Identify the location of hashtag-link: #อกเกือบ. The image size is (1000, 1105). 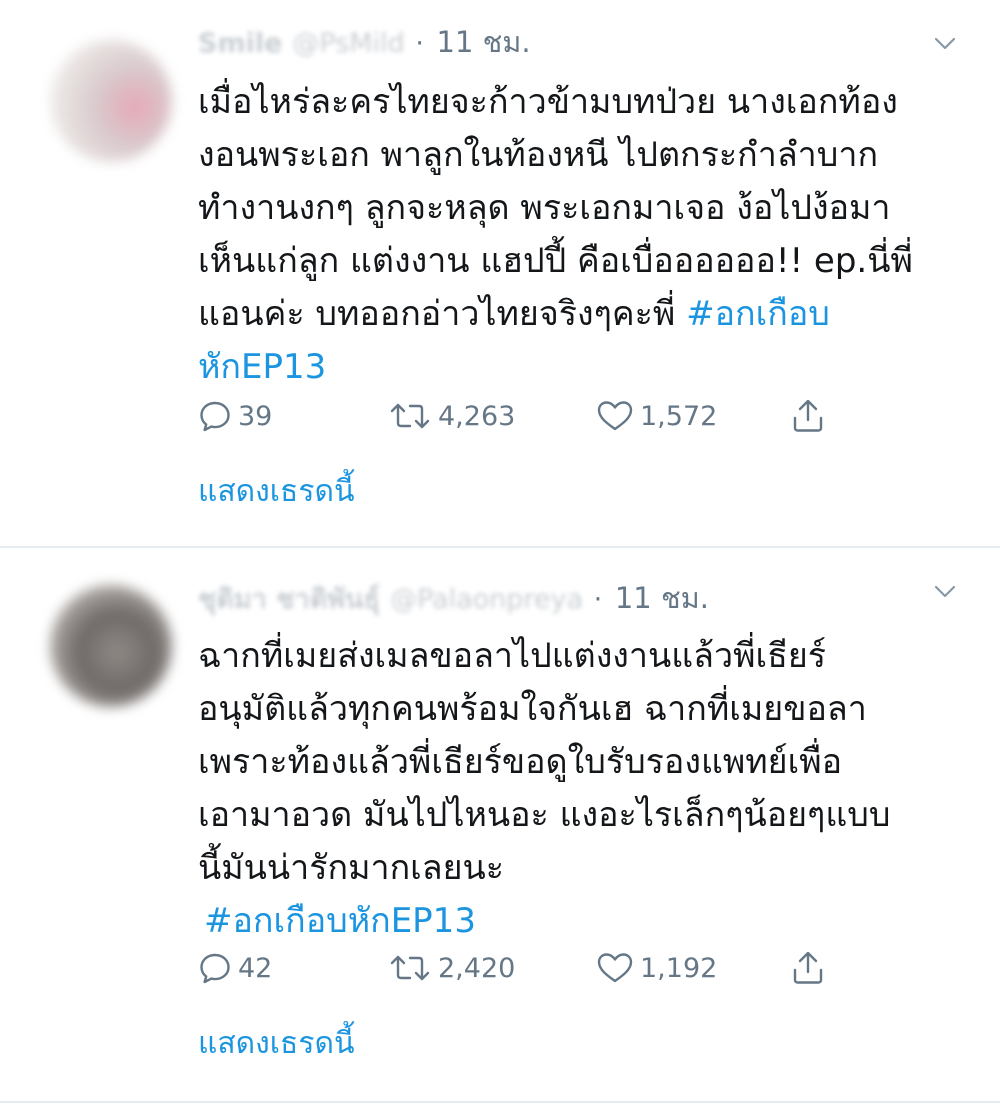
(758, 314).